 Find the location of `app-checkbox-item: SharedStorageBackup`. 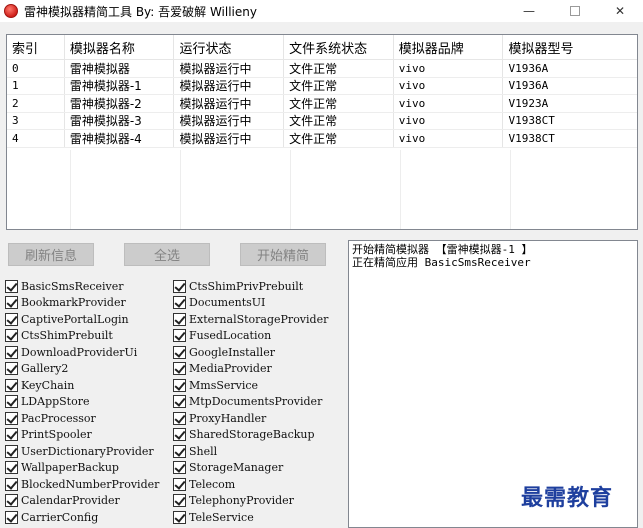

app-checkbox-item: SharedStorageBackup is located at coordinates (244, 435).